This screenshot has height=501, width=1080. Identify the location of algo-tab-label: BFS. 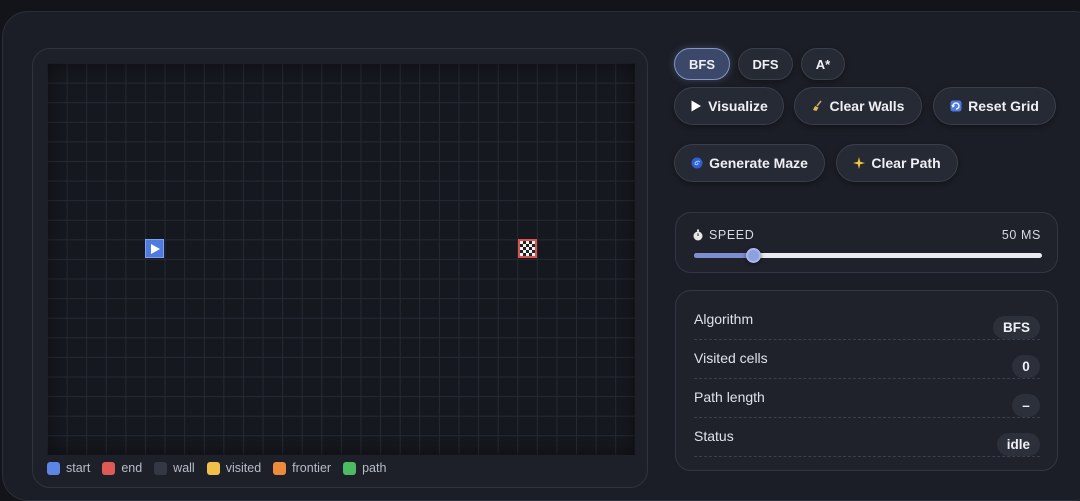
(702, 64).